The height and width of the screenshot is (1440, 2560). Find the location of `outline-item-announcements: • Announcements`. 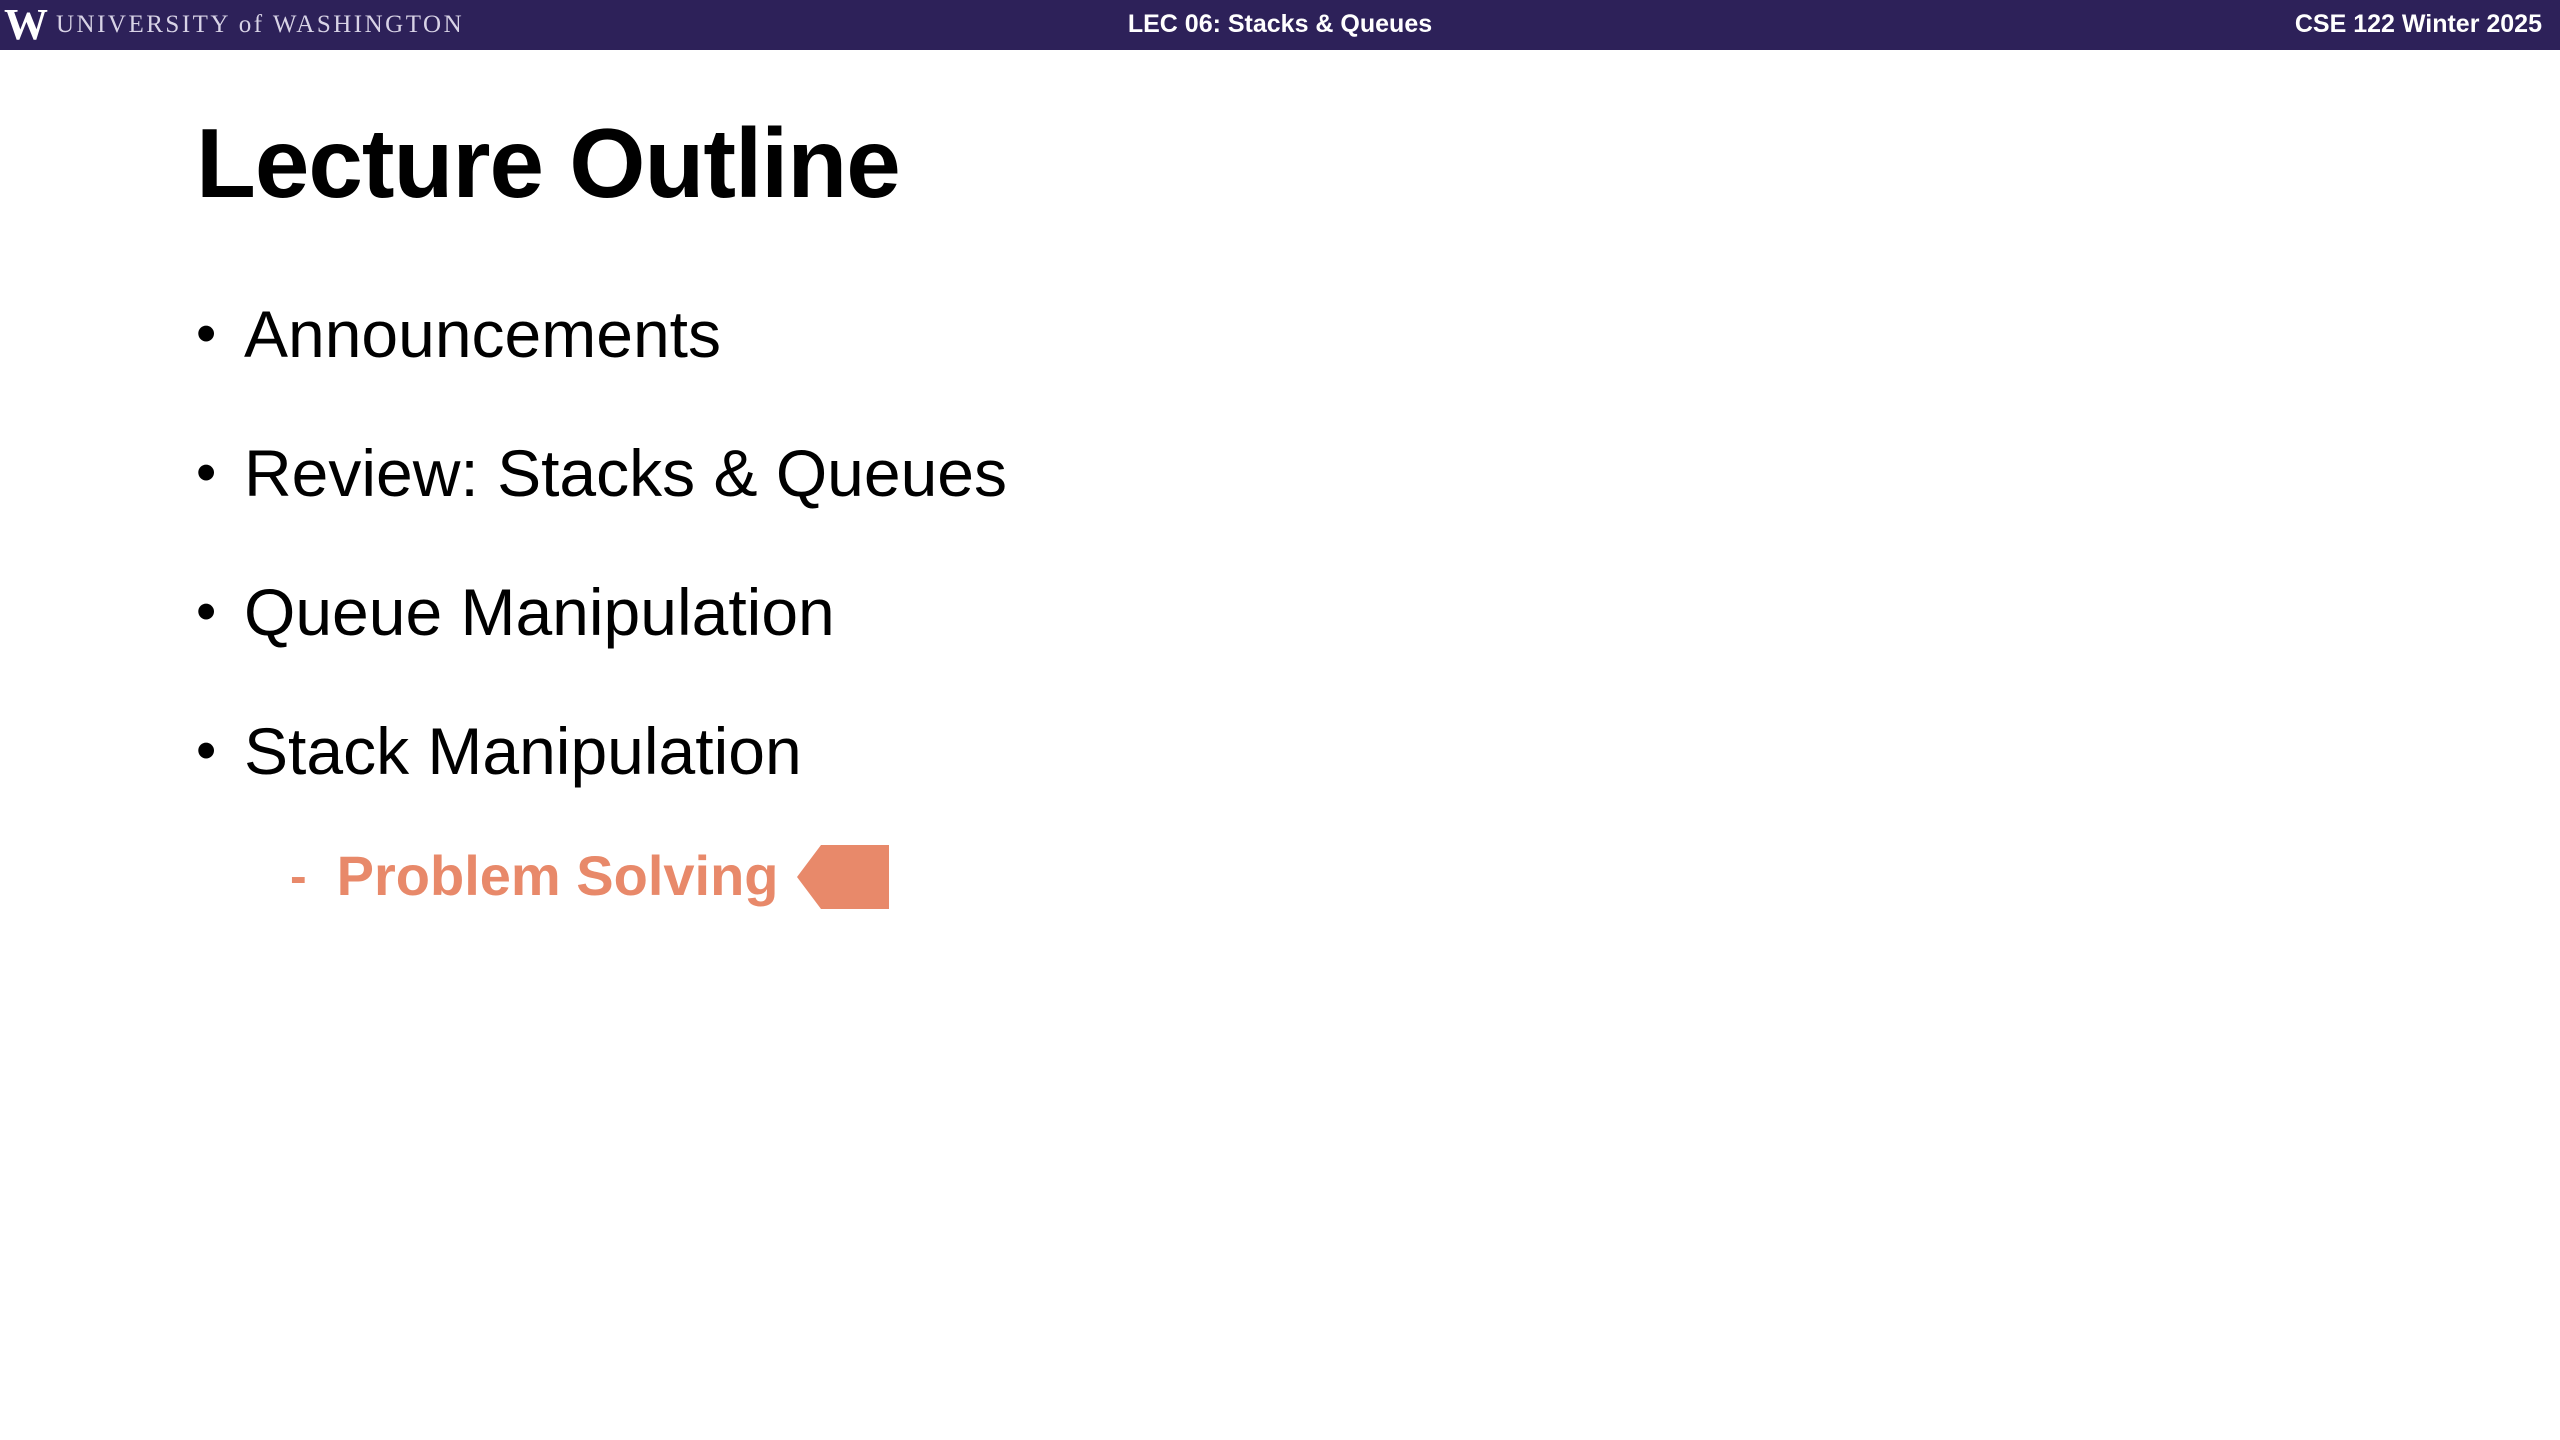

outline-item-announcements: • Announcements is located at coordinates (601, 355).